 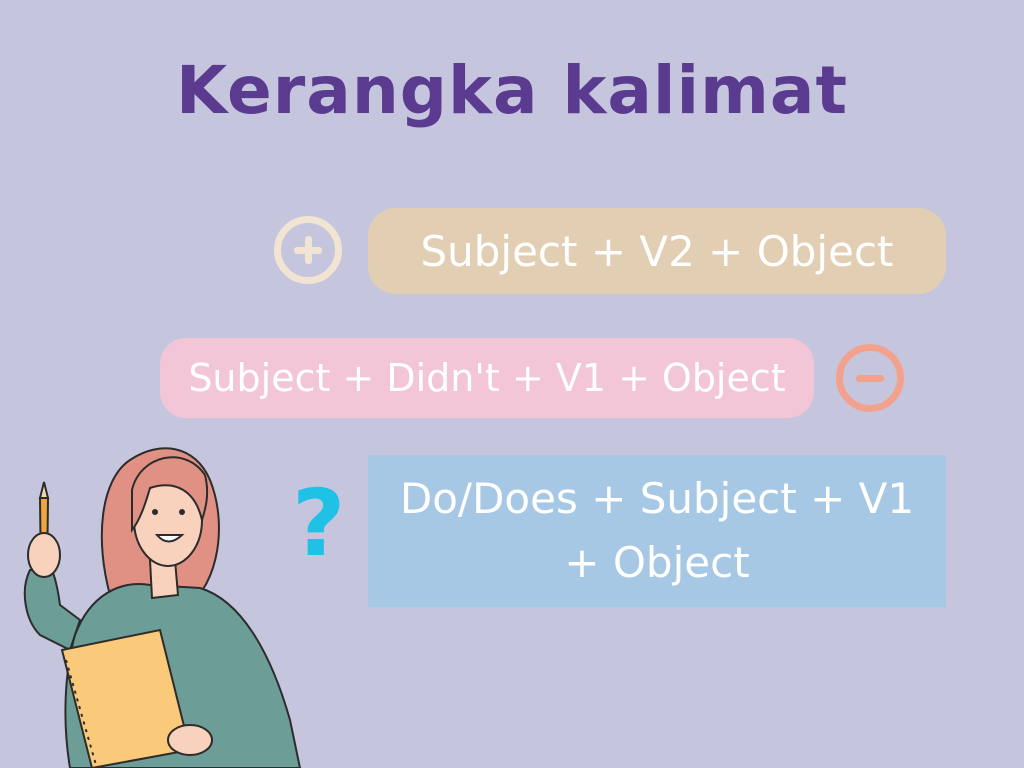 I want to click on question-formula: Do/Does + Subject + V1 + Object, so click(x=657, y=531).